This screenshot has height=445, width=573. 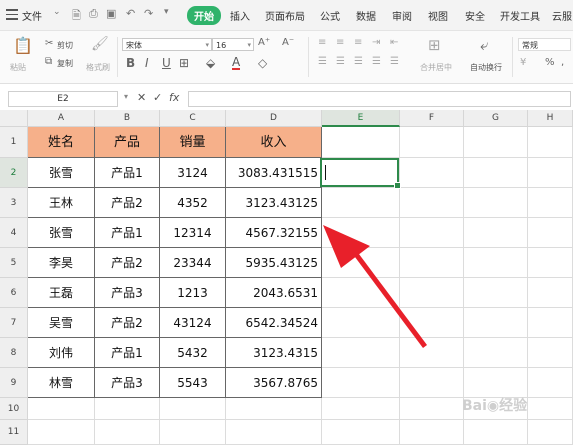 I want to click on print-icon: ⎙, so click(x=93, y=14).